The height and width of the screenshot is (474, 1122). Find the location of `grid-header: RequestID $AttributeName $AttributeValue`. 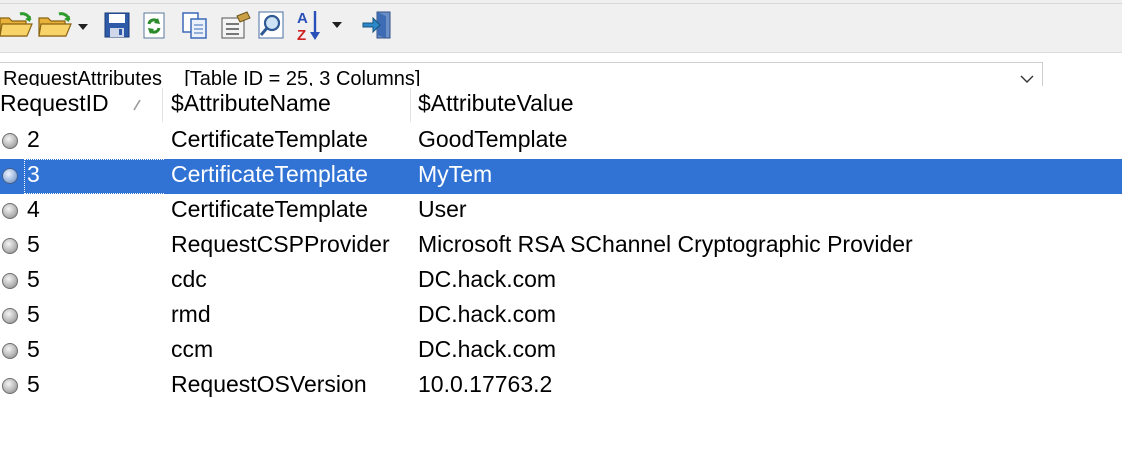

grid-header: RequestID $AttributeName $AttributeValue is located at coordinates (561, 105).